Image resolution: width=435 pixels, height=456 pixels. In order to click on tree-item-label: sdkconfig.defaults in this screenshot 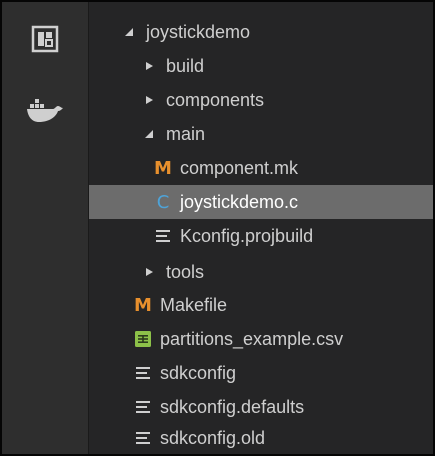, I will do `click(232, 406)`.